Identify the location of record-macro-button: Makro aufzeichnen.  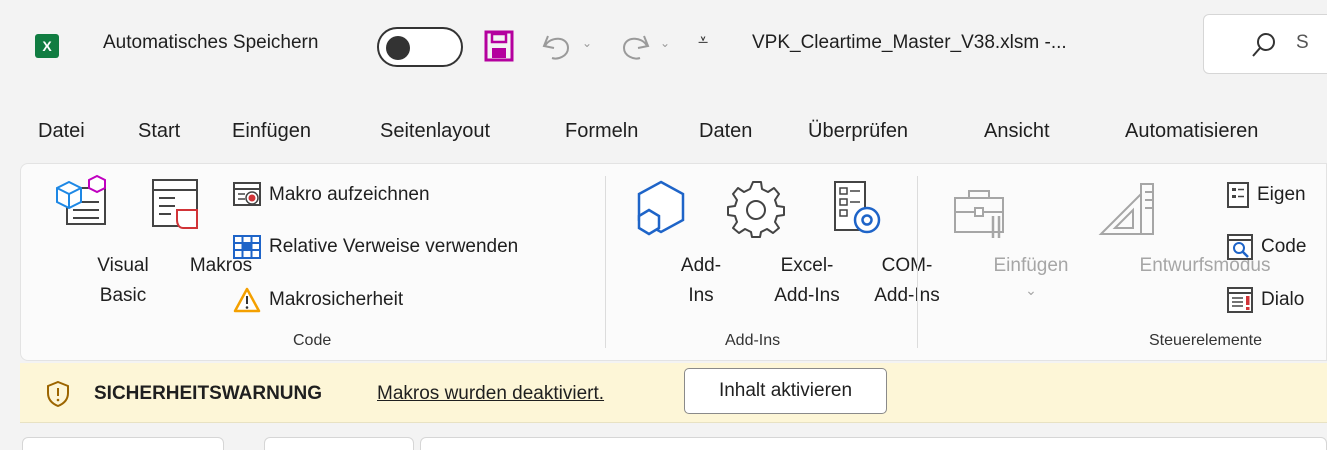
(331, 195).